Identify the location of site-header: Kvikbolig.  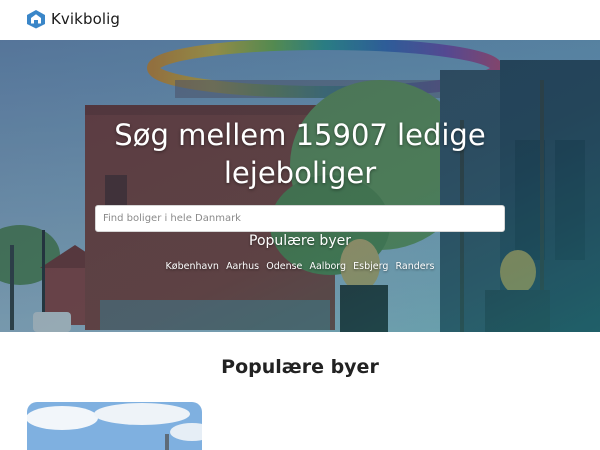
(300, 20).